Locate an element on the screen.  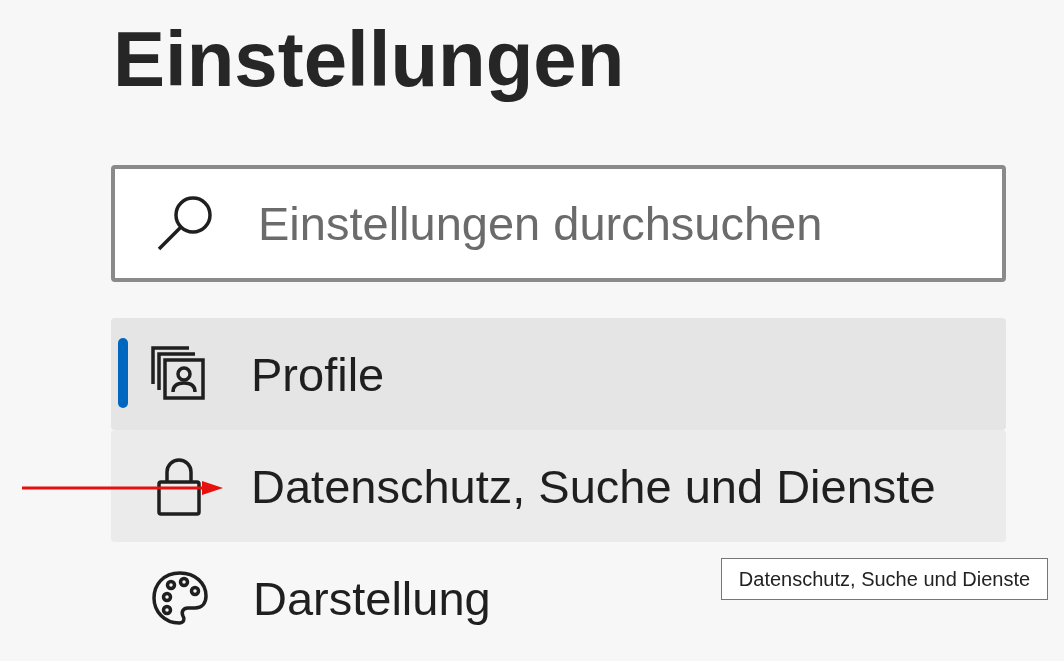
palette-icon is located at coordinates (180, 598).